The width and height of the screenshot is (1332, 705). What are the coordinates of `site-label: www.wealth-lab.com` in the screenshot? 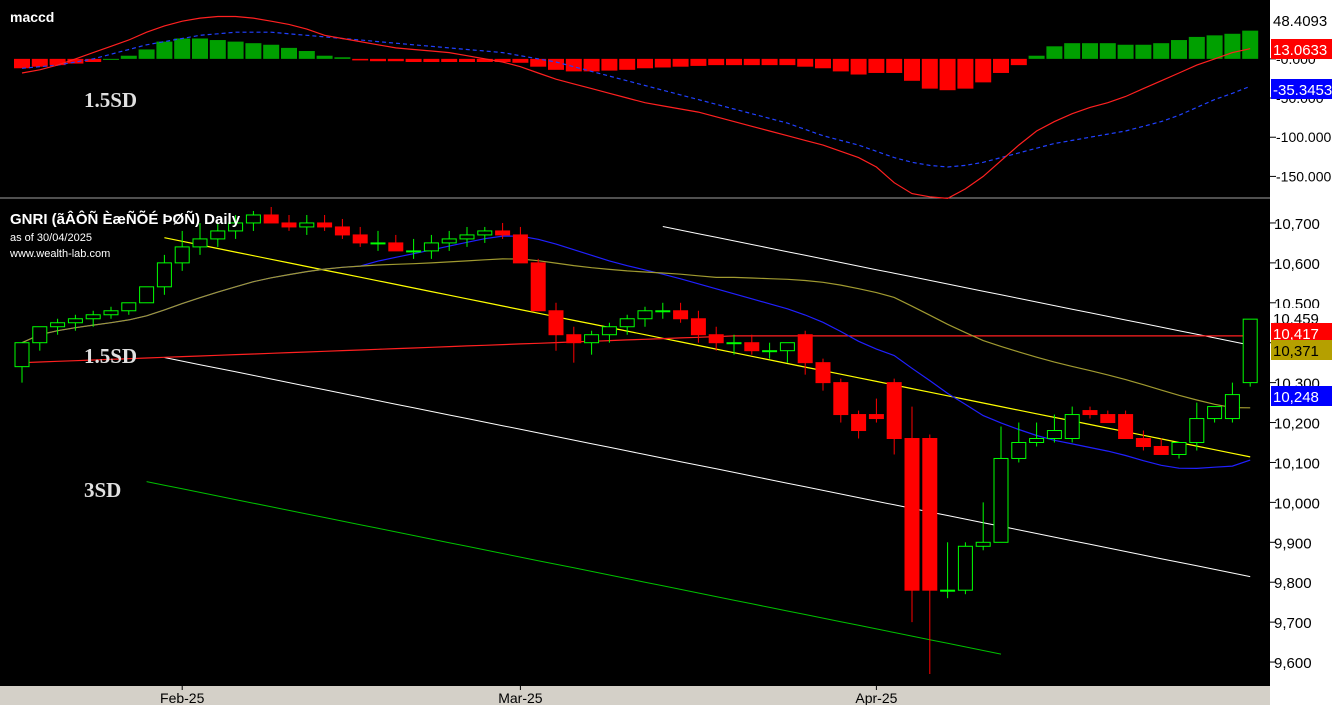 It's located at (59, 254).